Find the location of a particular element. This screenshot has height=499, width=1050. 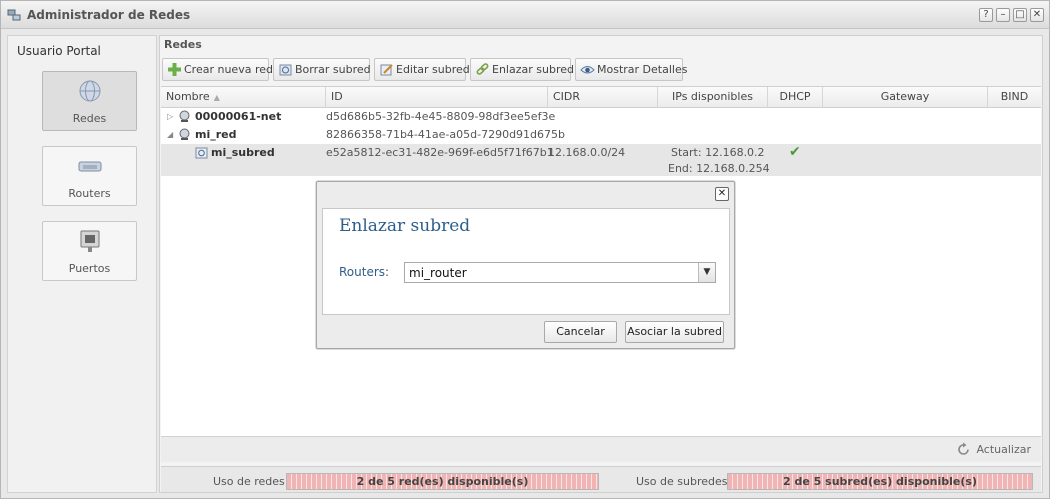

sidebar-item-label: Routers is located at coordinates (89, 193).